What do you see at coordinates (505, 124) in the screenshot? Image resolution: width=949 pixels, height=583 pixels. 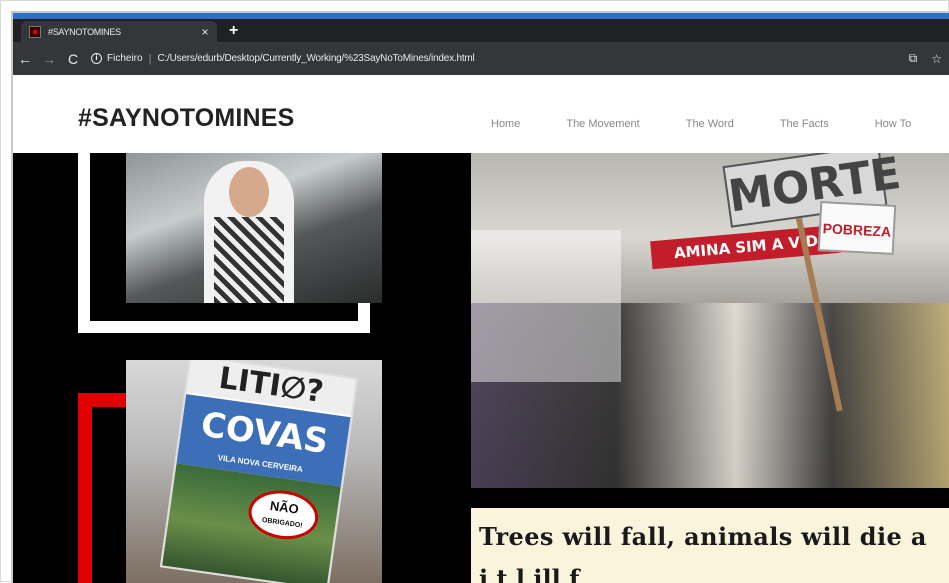 I see `menu-item-home: Home` at bounding box center [505, 124].